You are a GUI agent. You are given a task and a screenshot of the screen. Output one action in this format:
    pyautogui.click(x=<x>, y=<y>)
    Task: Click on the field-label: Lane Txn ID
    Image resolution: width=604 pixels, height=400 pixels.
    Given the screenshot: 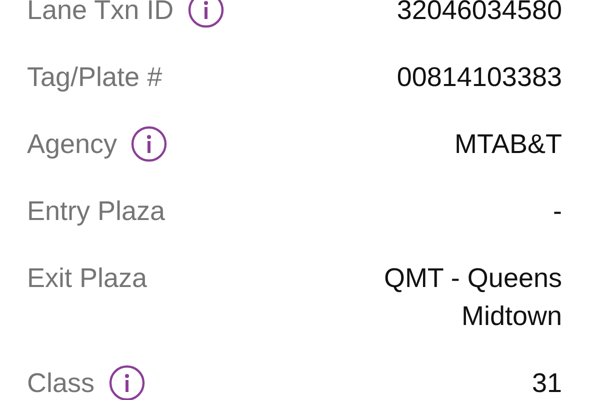 What is the action you would take?
    pyautogui.click(x=100, y=13)
    